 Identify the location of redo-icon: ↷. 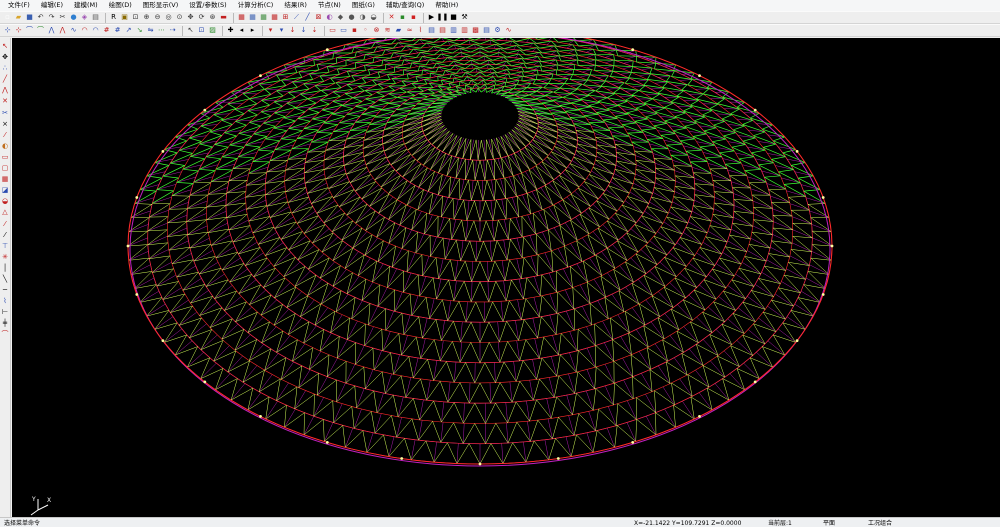
(51, 17).